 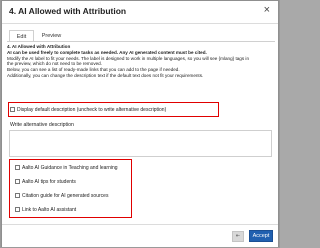 I want to click on back-button: ⇤, so click(x=238, y=236).